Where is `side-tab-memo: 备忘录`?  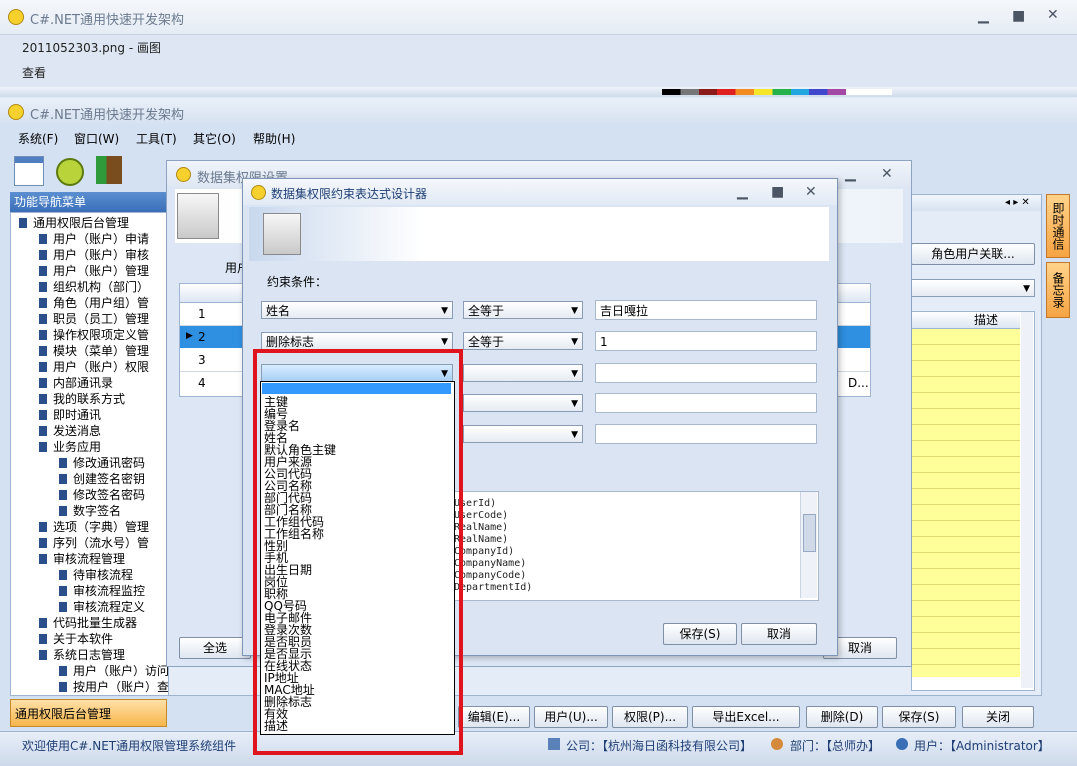
side-tab-memo: 备忘录 is located at coordinates (1058, 290).